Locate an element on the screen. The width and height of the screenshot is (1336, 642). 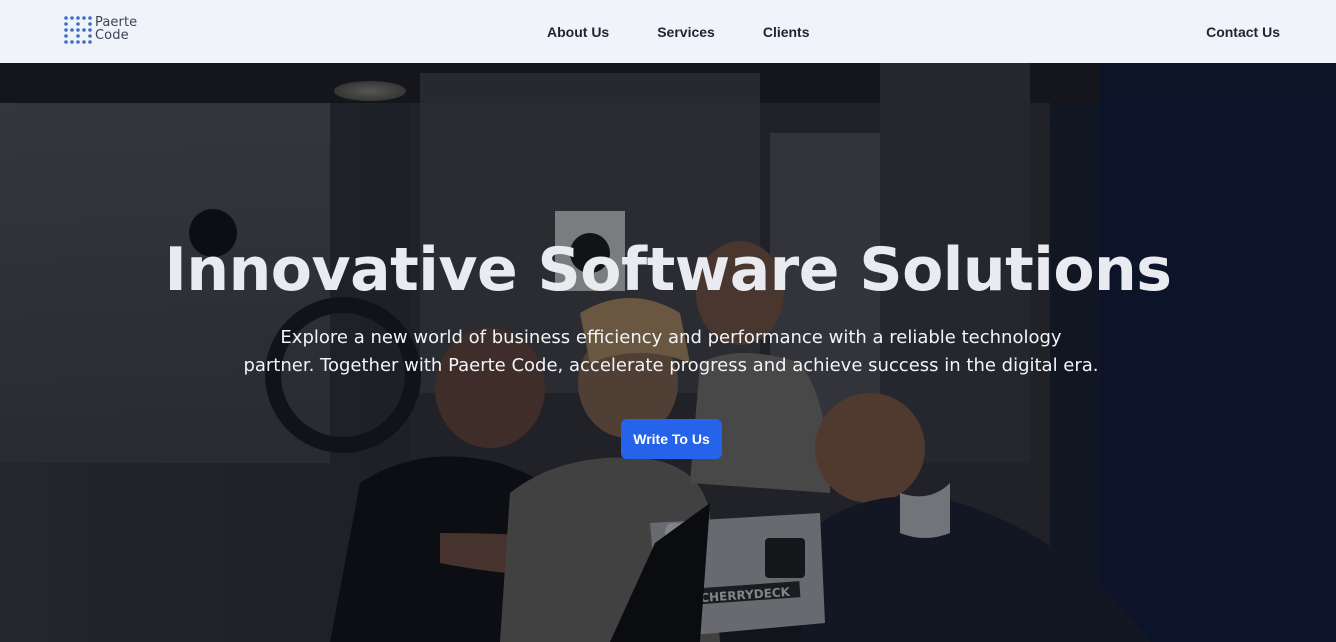
logo-link: Paerte Code is located at coordinates (99, 29).